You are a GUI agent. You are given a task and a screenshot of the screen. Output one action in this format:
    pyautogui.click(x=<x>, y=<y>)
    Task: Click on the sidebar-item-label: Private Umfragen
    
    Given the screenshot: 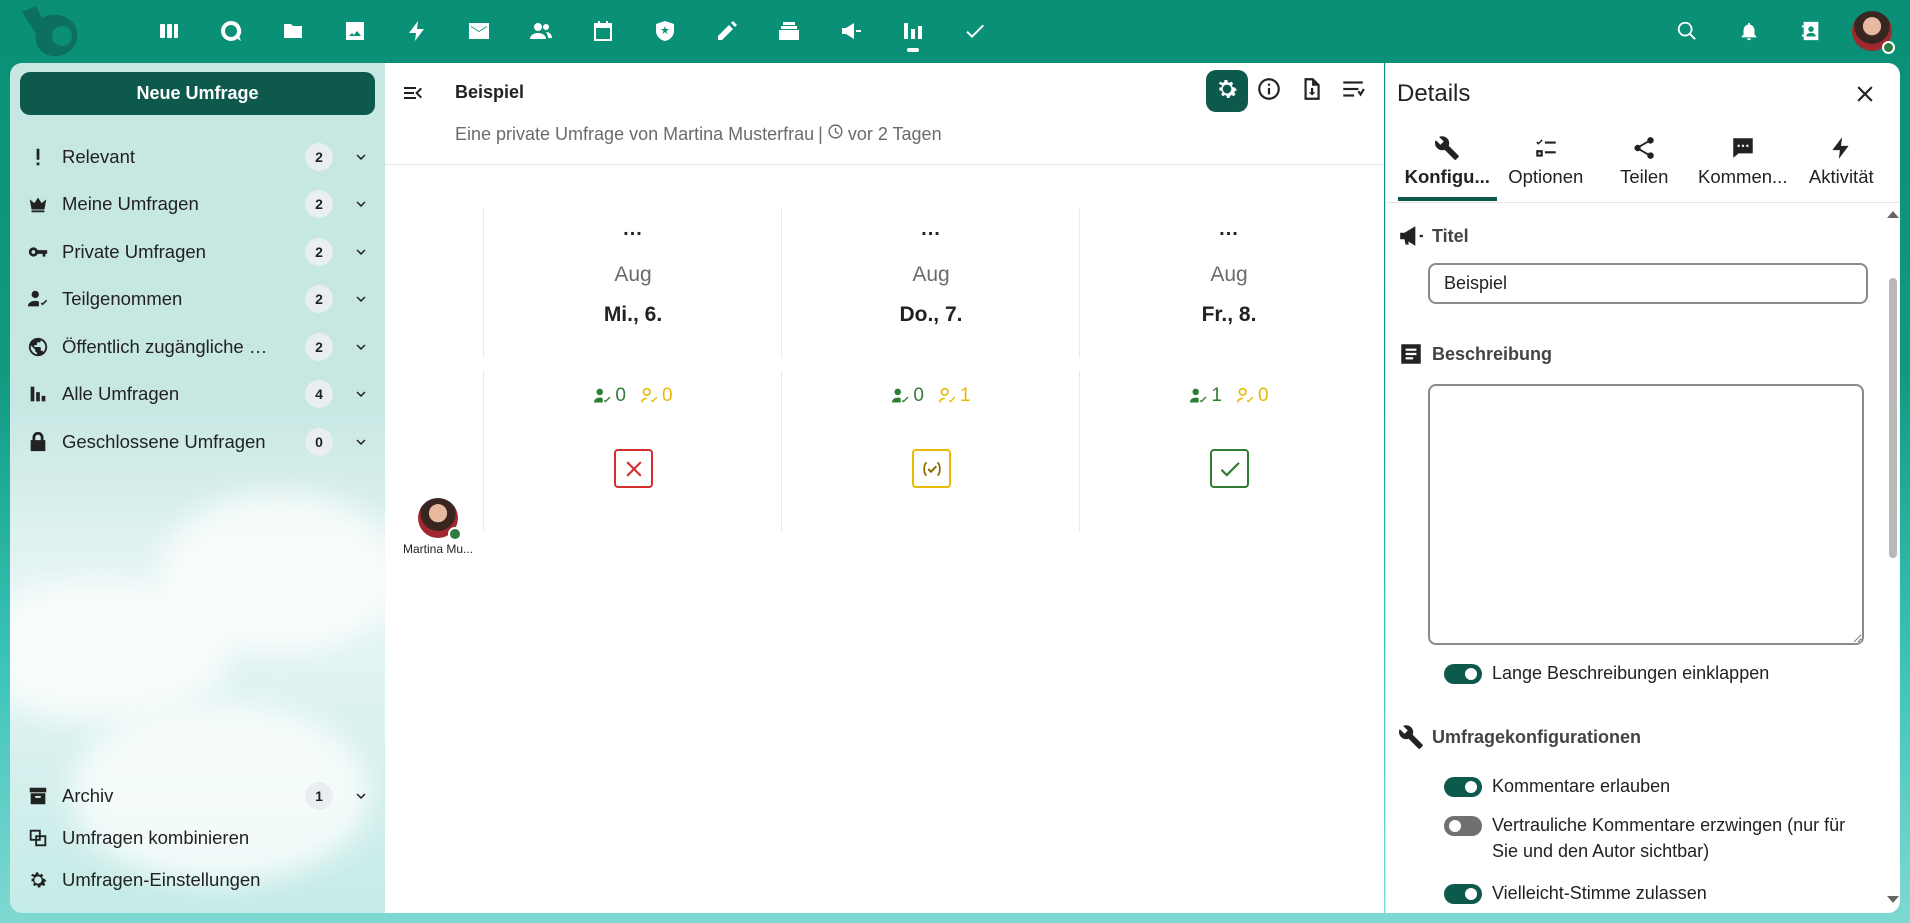 What is the action you would take?
    pyautogui.click(x=134, y=251)
    